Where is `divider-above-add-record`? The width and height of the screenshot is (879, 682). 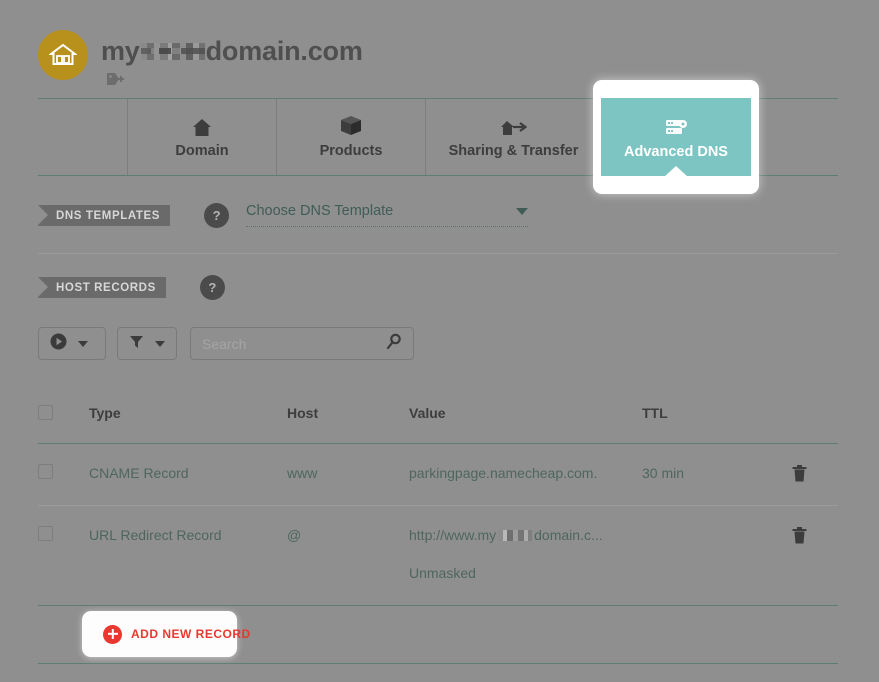
divider-above-add-record is located at coordinates (438, 605).